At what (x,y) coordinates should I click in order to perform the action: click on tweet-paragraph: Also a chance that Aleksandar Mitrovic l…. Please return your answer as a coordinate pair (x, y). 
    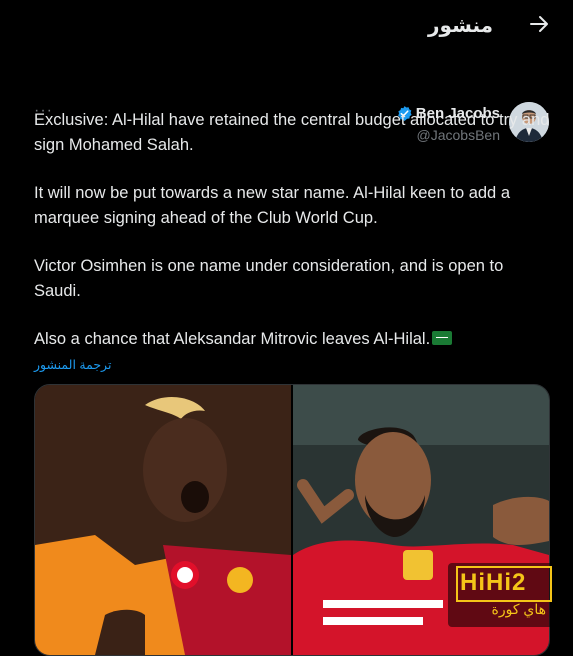
    Looking at the image, I should click on (294, 339).